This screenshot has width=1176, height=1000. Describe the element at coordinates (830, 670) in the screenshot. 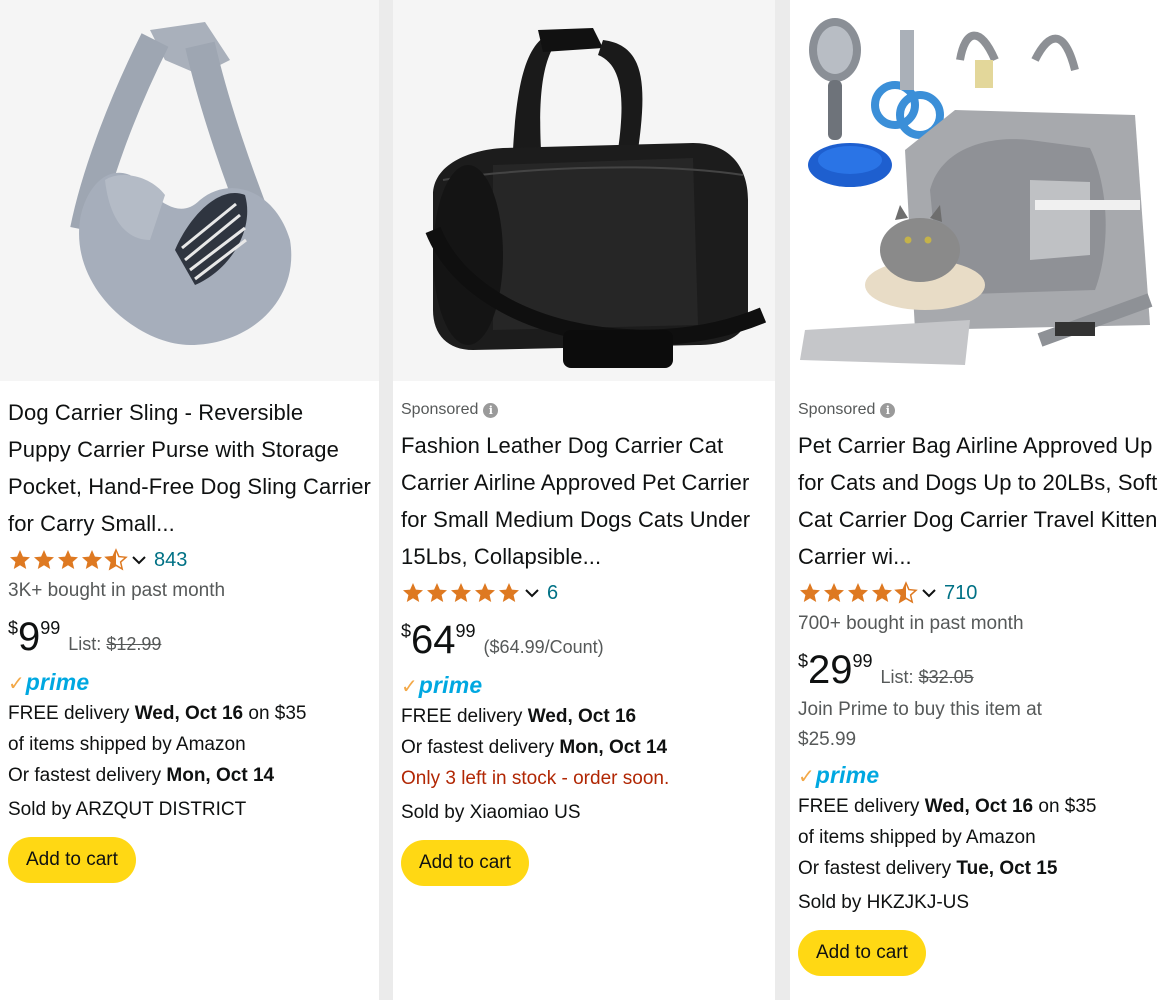

I see `price-whole: 29` at that location.